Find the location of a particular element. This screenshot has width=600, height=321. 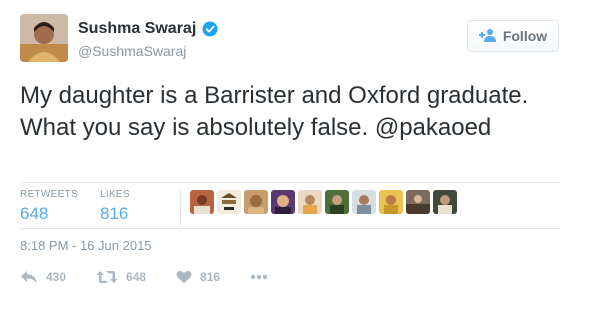

likes-label: LIKES is located at coordinates (115, 194).